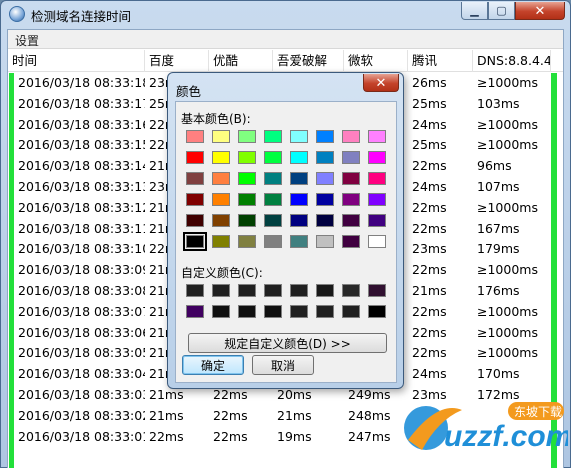  Describe the element at coordinates (381, 83) in the screenshot. I see `dialog-close-button: ✕` at that location.